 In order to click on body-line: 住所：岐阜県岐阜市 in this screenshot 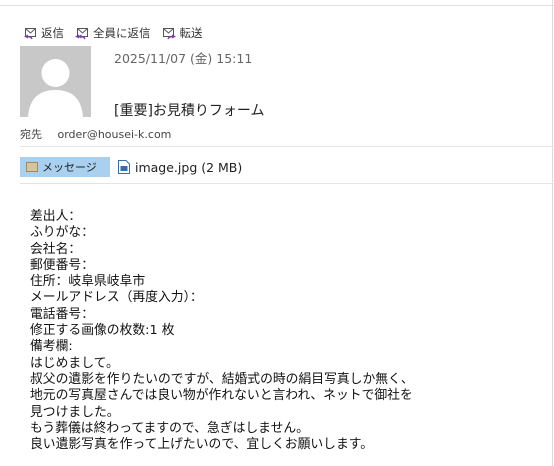, I will do `click(88, 282)`.